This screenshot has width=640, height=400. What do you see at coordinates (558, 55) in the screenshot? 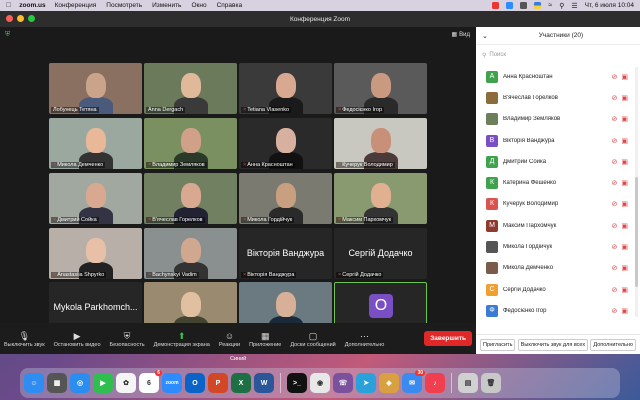
I see `participants-search-input: ⚲ Поиск` at bounding box center [558, 55].